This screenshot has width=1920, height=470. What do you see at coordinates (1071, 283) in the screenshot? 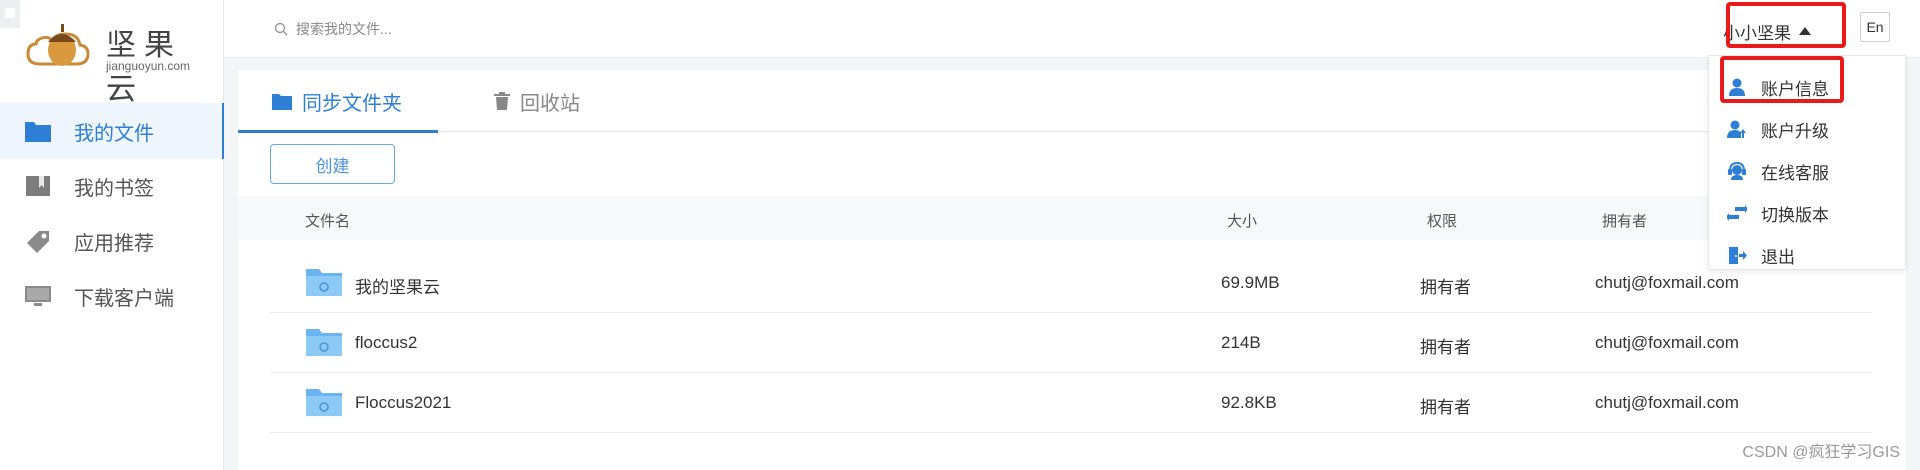
I see `table-row: 我的坚果云 69.9MB 拥有者 chutj@foxmail.com` at bounding box center [1071, 283].